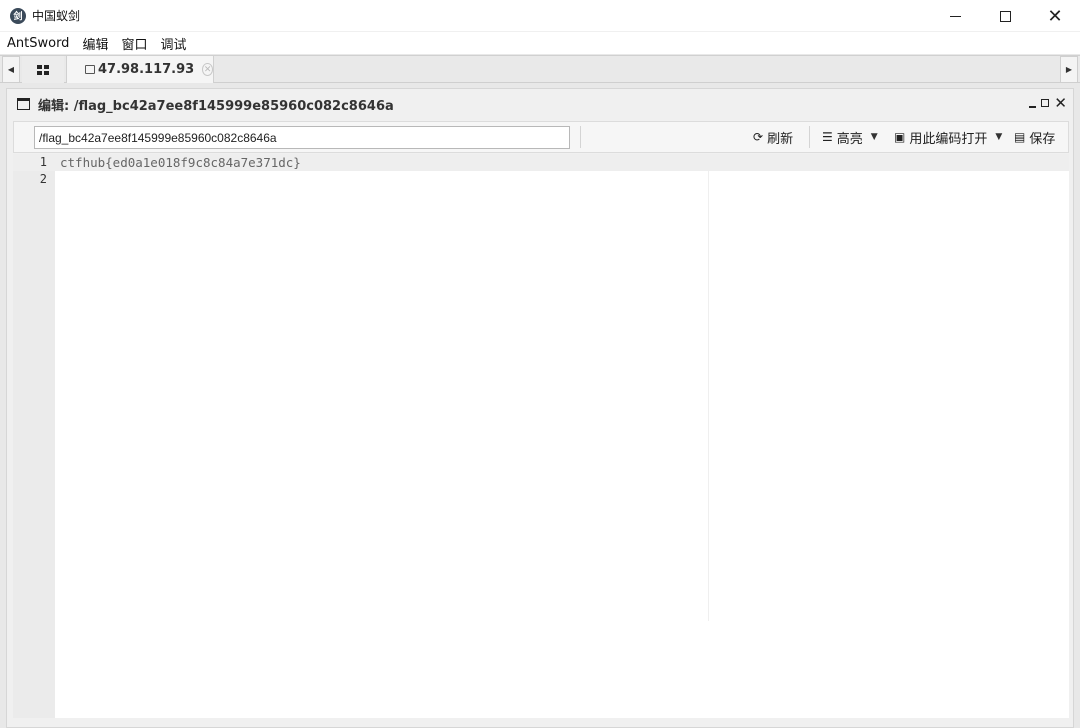  Describe the element at coordinates (1020, 137) in the screenshot. I see `save-icon: ▤` at that location.